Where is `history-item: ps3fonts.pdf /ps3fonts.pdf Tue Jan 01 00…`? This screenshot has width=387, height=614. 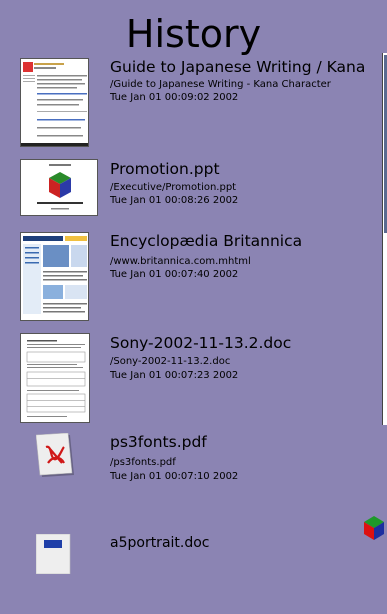
history-item: ps3fonts.pdf /ps3fonts.pdf Tue Jan 01 00… is located at coordinates (193, 472).